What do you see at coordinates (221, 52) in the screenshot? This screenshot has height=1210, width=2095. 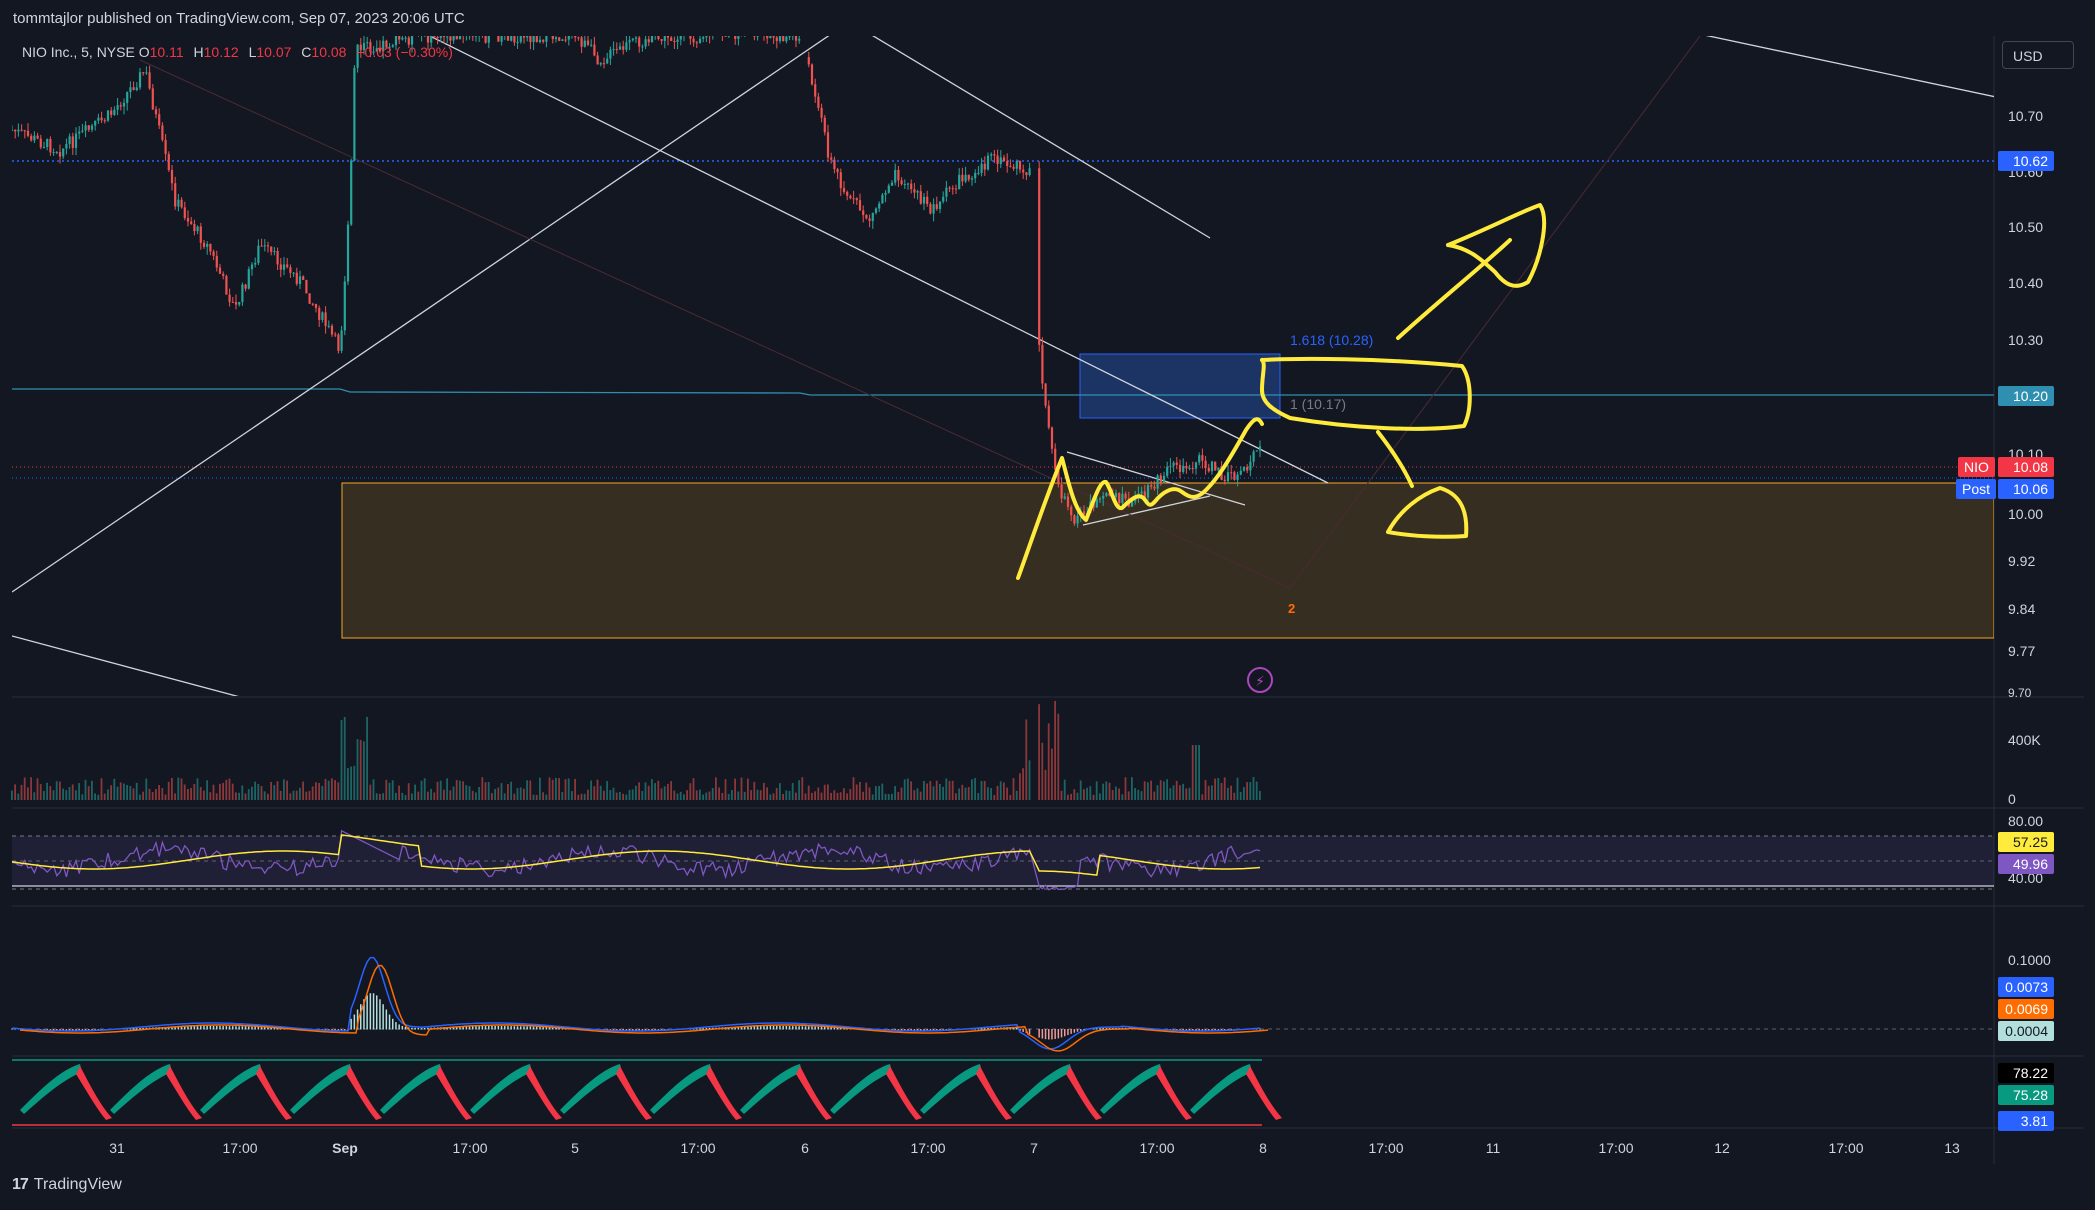 I see `high-value: 10.12` at bounding box center [221, 52].